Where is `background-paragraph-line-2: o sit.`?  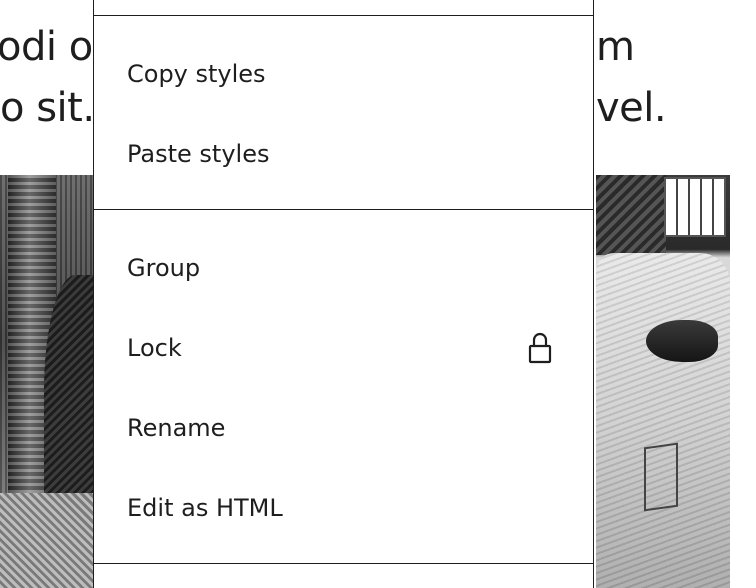 background-paragraph-line-2: o sit. is located at coordinates (47, 108).